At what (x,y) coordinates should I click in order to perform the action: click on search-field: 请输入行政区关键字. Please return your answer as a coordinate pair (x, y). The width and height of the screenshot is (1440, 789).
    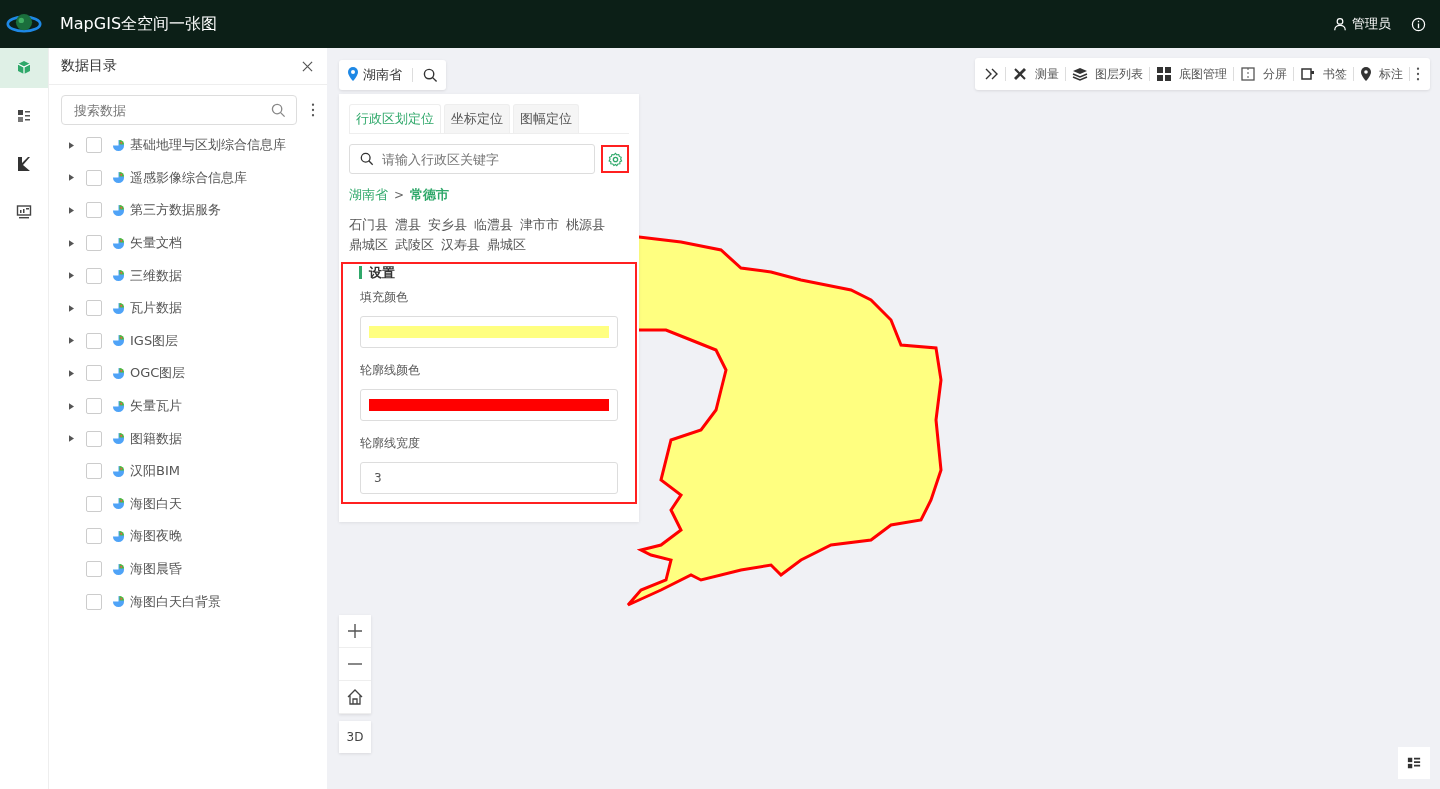
    Looking at the image, I should click on (472, 159).